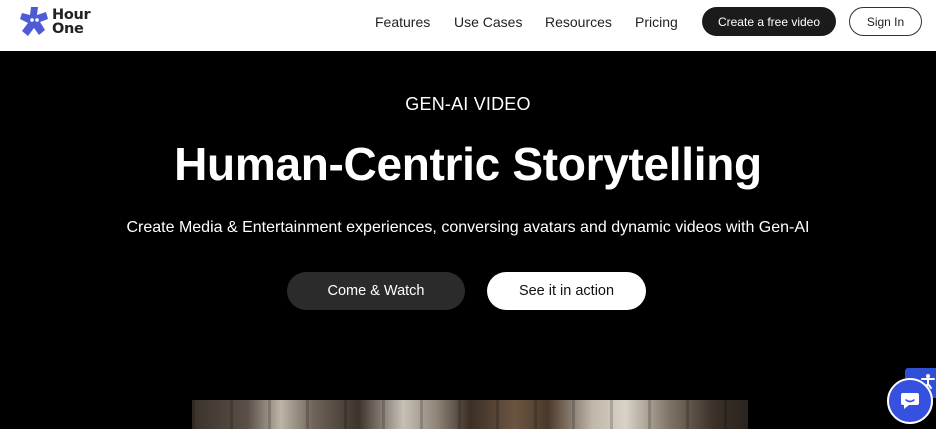 Image resolution: width=936 pixels, height=429 pixels. What do you see at coordinates (566, 291) in the screenshot?
I see `see-it-in-action-button: See it in action` at bounding box center [566, 291].